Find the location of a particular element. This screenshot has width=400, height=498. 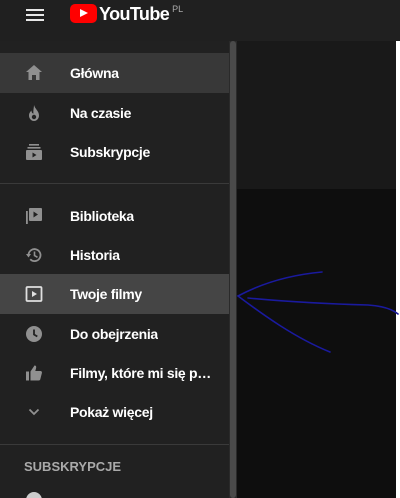

sidebar-item-show-more: Pokaż więcej is located at coordinates (114, 412).